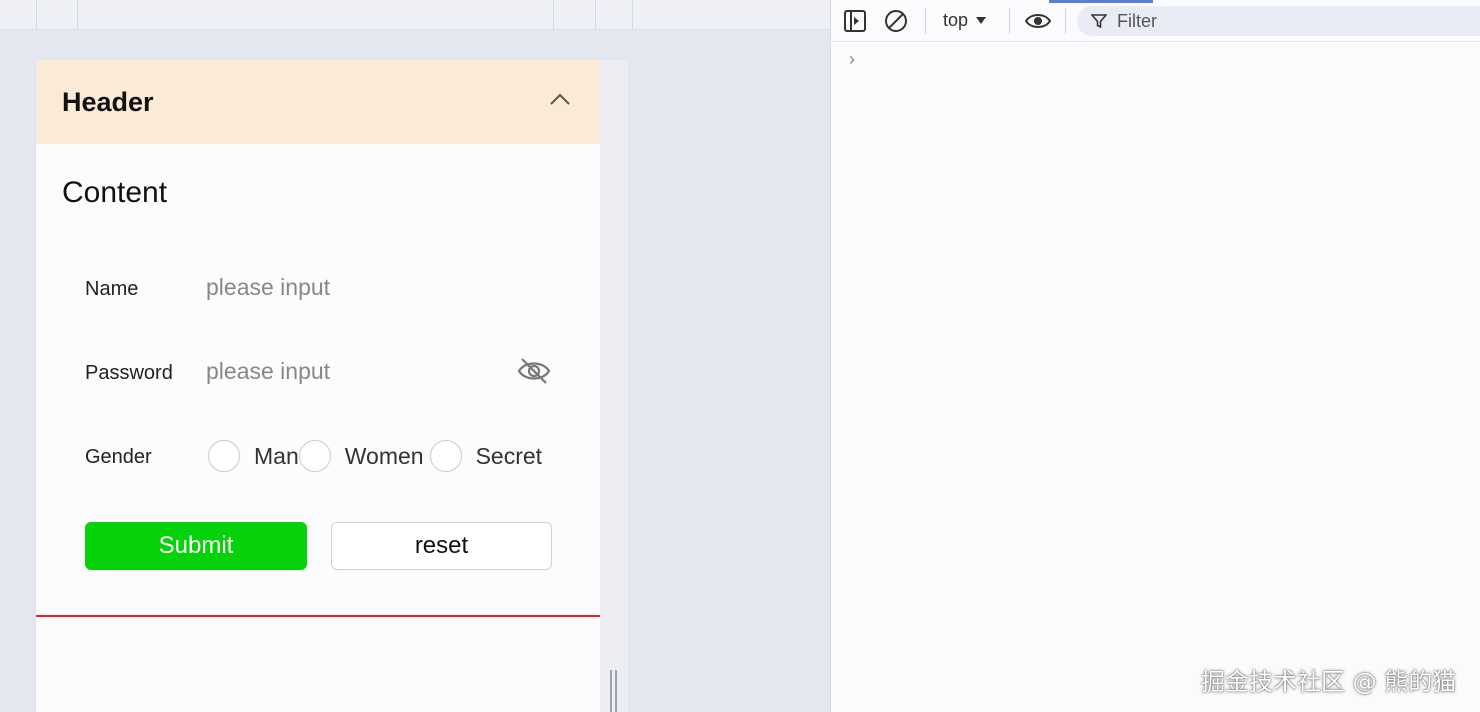 This screenshot has width=1480, height=712. I want to click on sidebar-toggle-icon, so click(855, 21).